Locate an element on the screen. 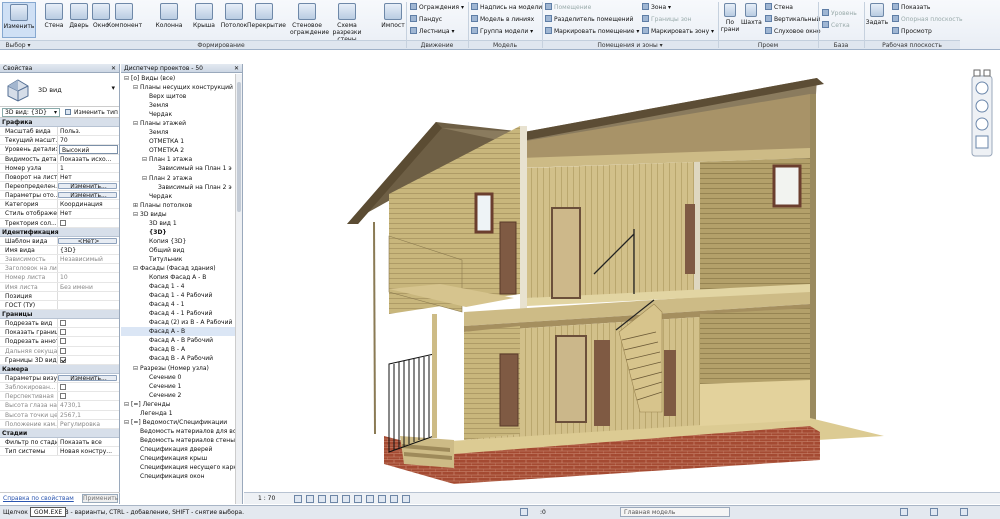 The width and height of the screenshot is (1000, 519). tree-root: ⊟ [=] Легенды is located at coordinates (181, 404).